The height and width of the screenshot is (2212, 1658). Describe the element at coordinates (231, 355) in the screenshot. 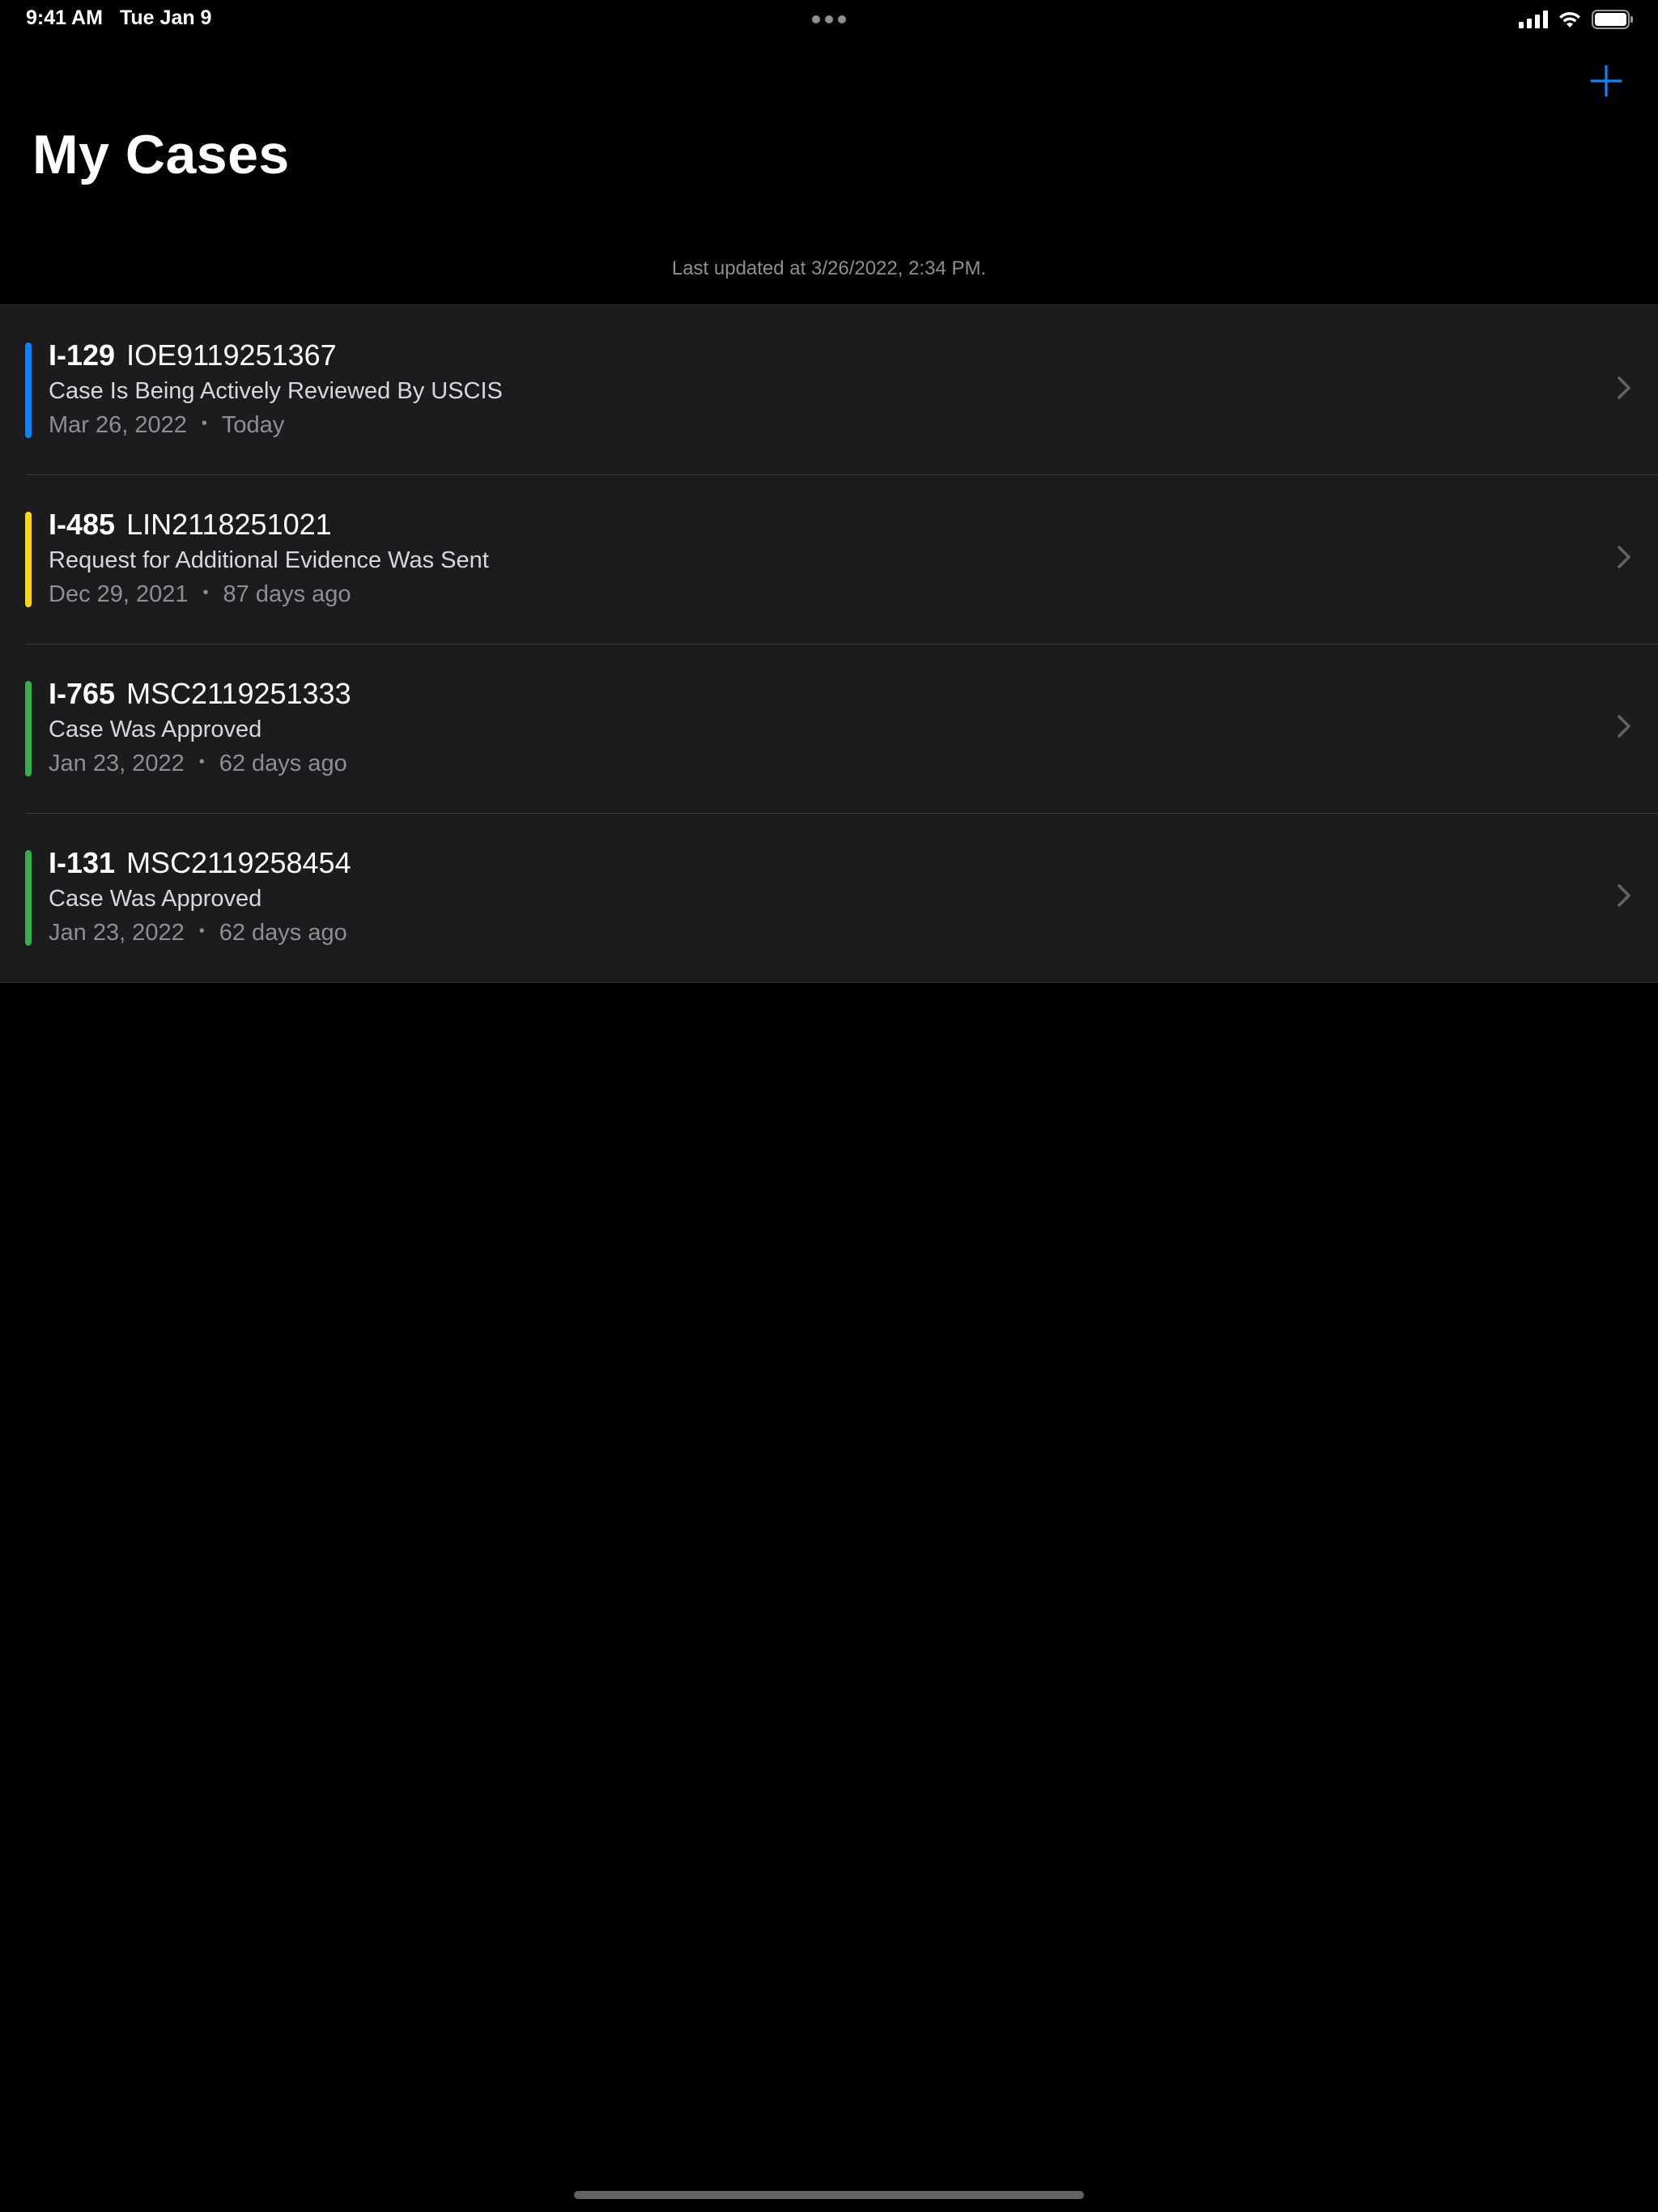

I see `receipt-number: IOE9119251367` at that location.